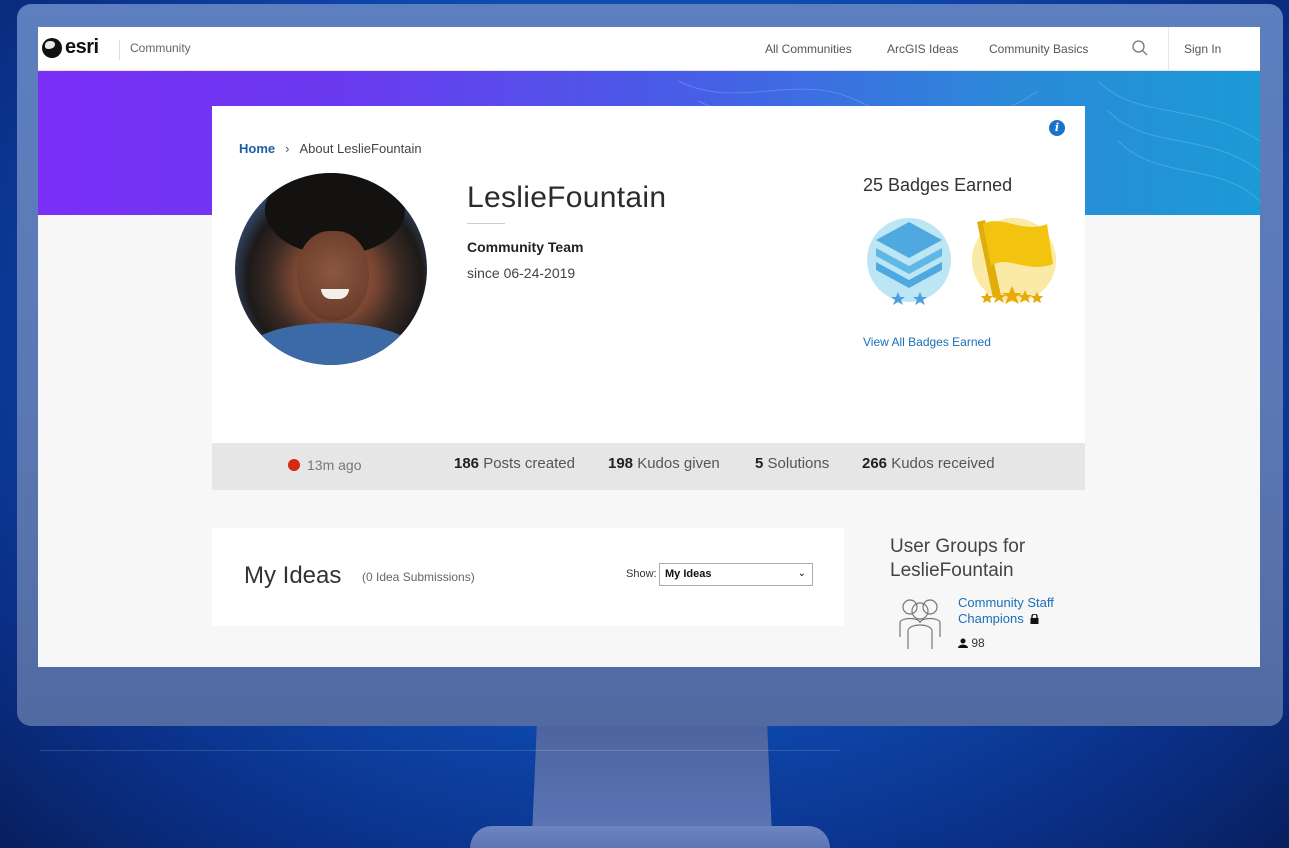  I want to click on avatar, so click(331, 269).